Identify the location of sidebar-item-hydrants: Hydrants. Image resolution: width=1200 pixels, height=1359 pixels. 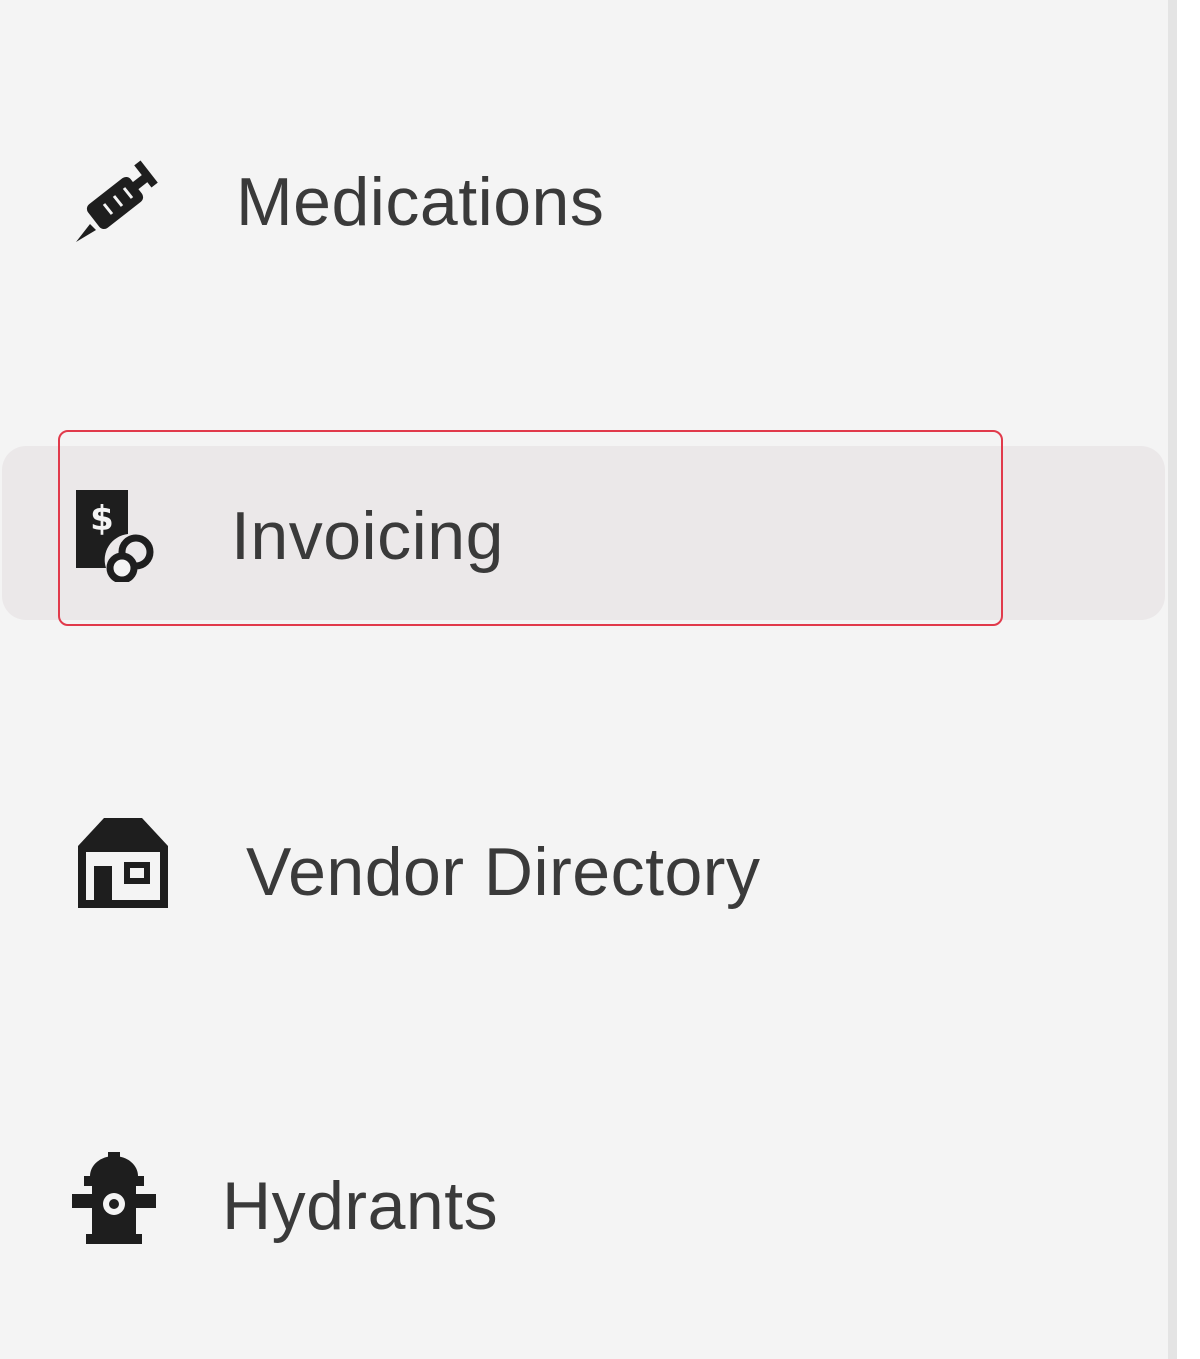
(583, 1205).